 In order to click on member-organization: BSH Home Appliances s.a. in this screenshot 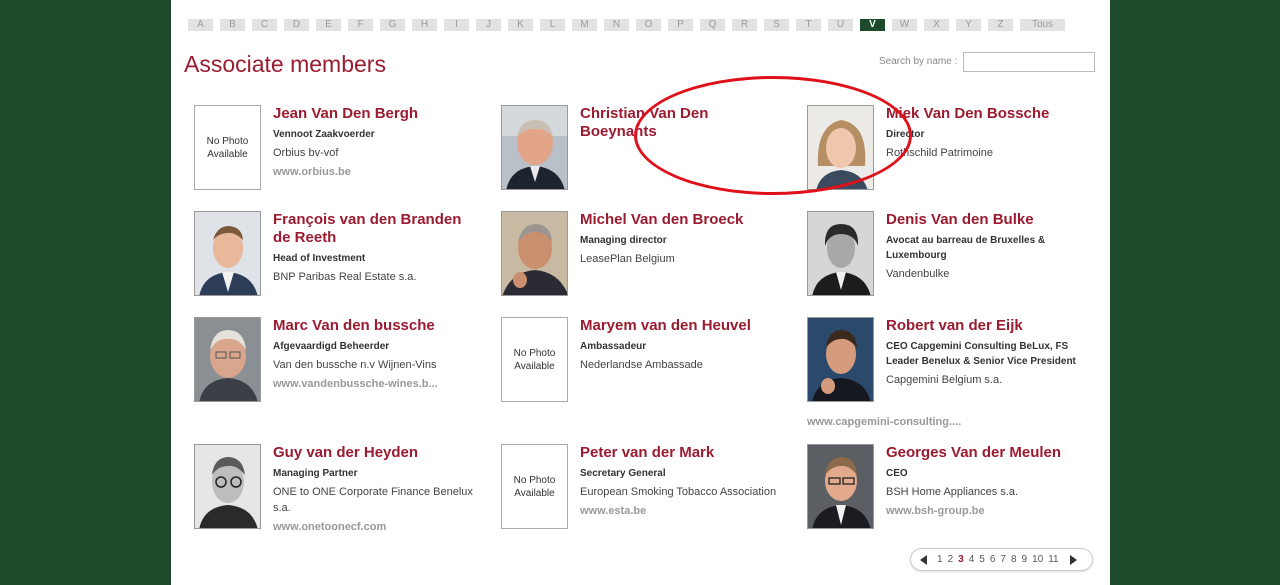, I will do `click(952, 492)`.